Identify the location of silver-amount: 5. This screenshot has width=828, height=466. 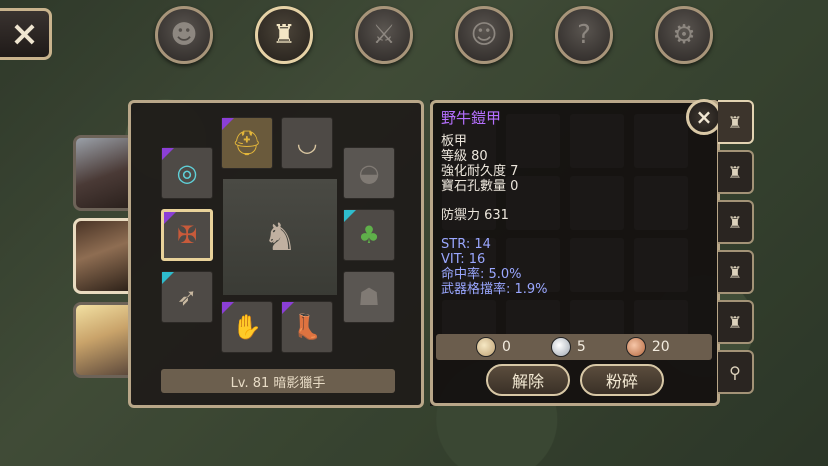
(581, 347).